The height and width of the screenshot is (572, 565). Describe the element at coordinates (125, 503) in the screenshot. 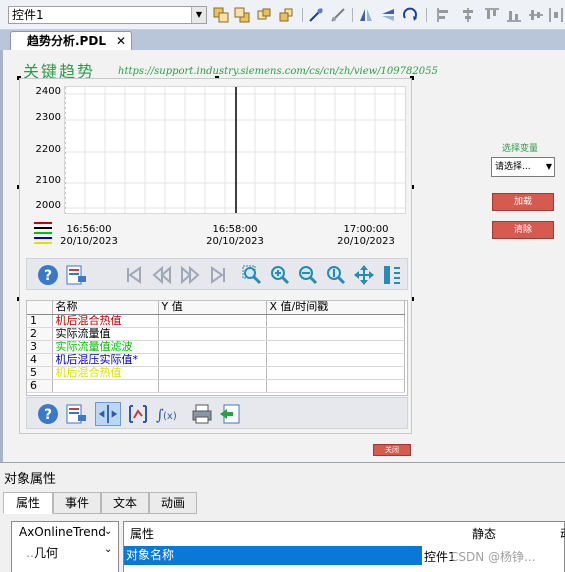

I see `tab-texts: 文本` at that location.